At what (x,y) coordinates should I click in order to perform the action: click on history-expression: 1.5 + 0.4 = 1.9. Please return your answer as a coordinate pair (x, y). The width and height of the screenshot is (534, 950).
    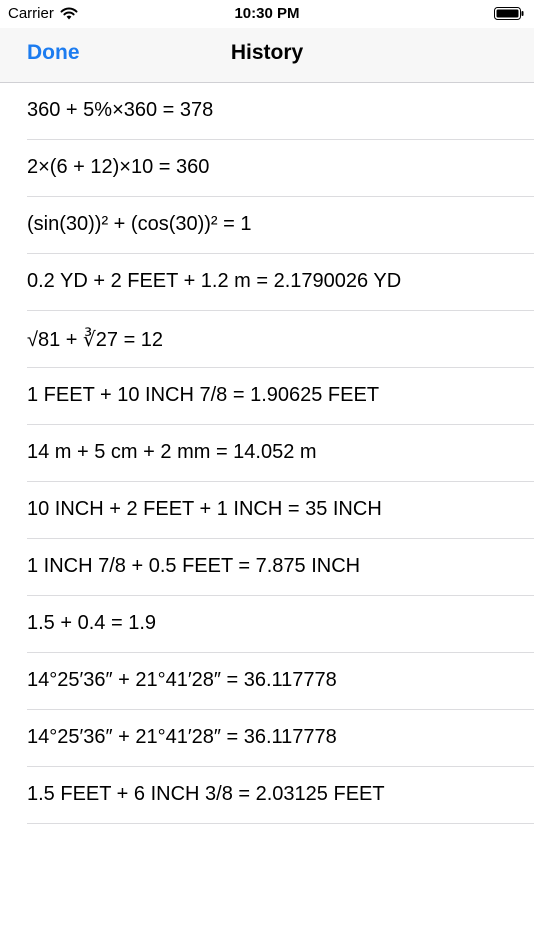
    Looking at the image, I should click on (91, 623).